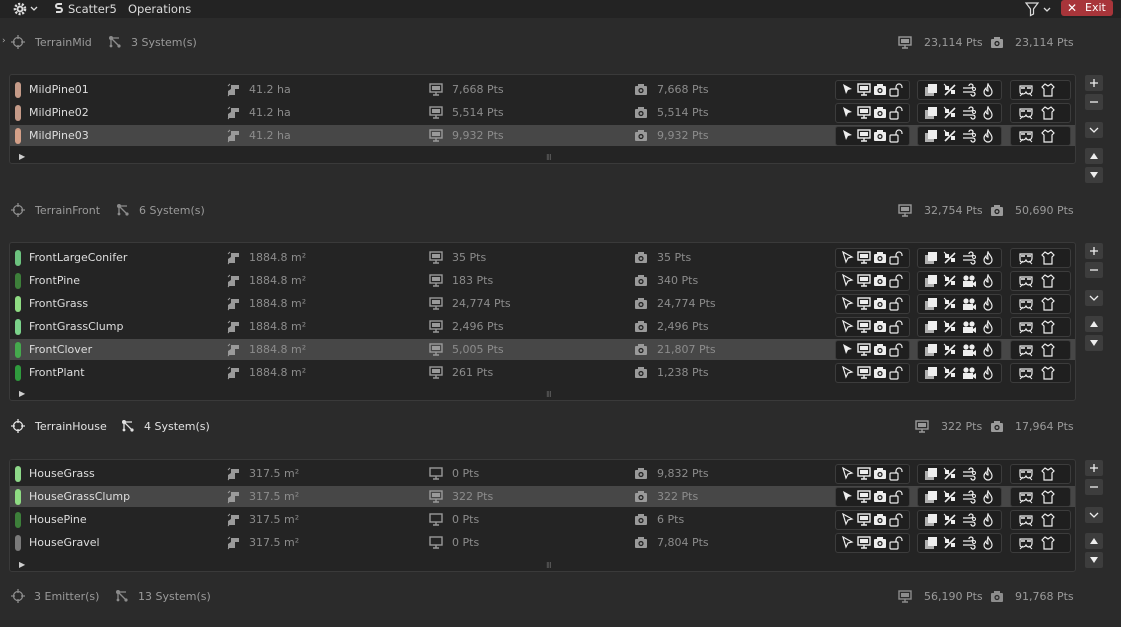 The width and height of the screenshot is (1121, 627). What do you see at coordinates (1038, 9) in the screenshot?
I see `filter-menu` at bounding box center [1038, 9].